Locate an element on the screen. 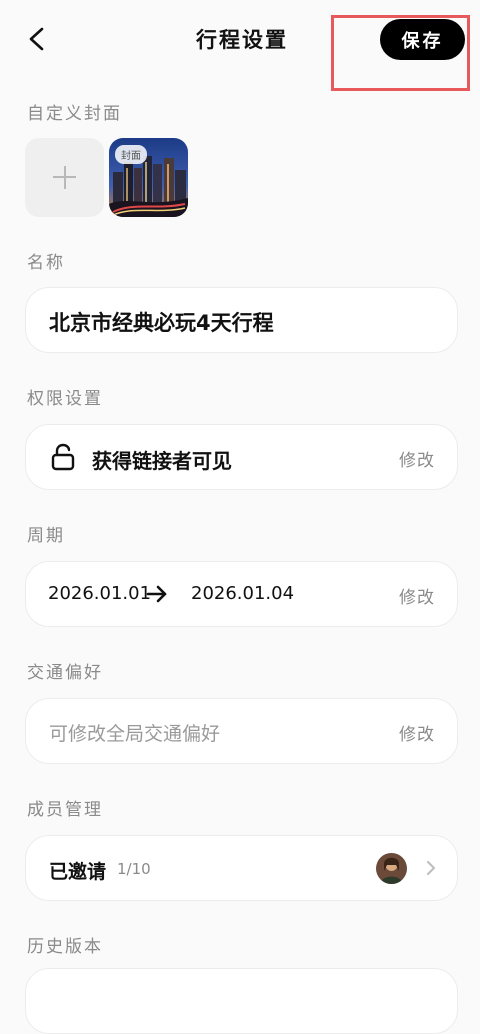  permission-section-label: 权限设置 is located at coordinates (65, 399).